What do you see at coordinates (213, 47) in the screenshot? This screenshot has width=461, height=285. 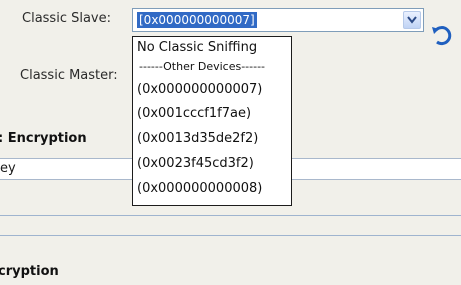 I see `dropdown-option-no-sniffing: No Classic Sniffing` at bounding box center [213, 47].